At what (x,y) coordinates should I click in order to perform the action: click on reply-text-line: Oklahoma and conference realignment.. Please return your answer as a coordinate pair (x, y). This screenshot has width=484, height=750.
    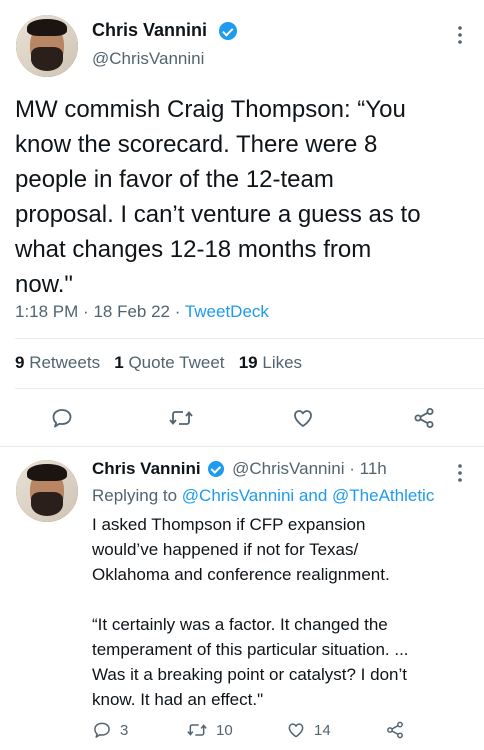
    Looking at the image, I should click on (241, 574).